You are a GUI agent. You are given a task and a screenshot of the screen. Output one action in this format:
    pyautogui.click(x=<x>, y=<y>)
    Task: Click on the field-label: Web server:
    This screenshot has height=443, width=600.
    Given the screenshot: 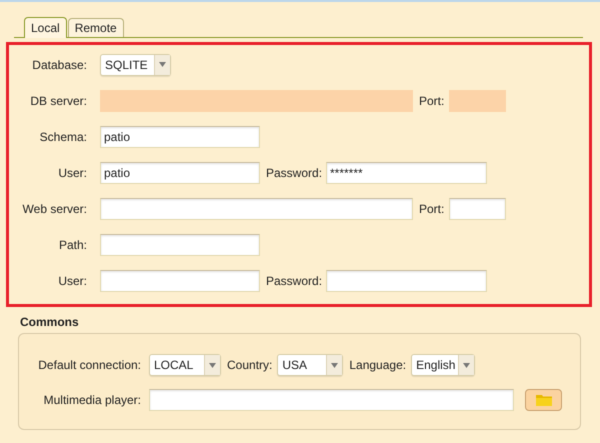 What is the action you would take?
    pyautogui.click(x=54, y=209)
    